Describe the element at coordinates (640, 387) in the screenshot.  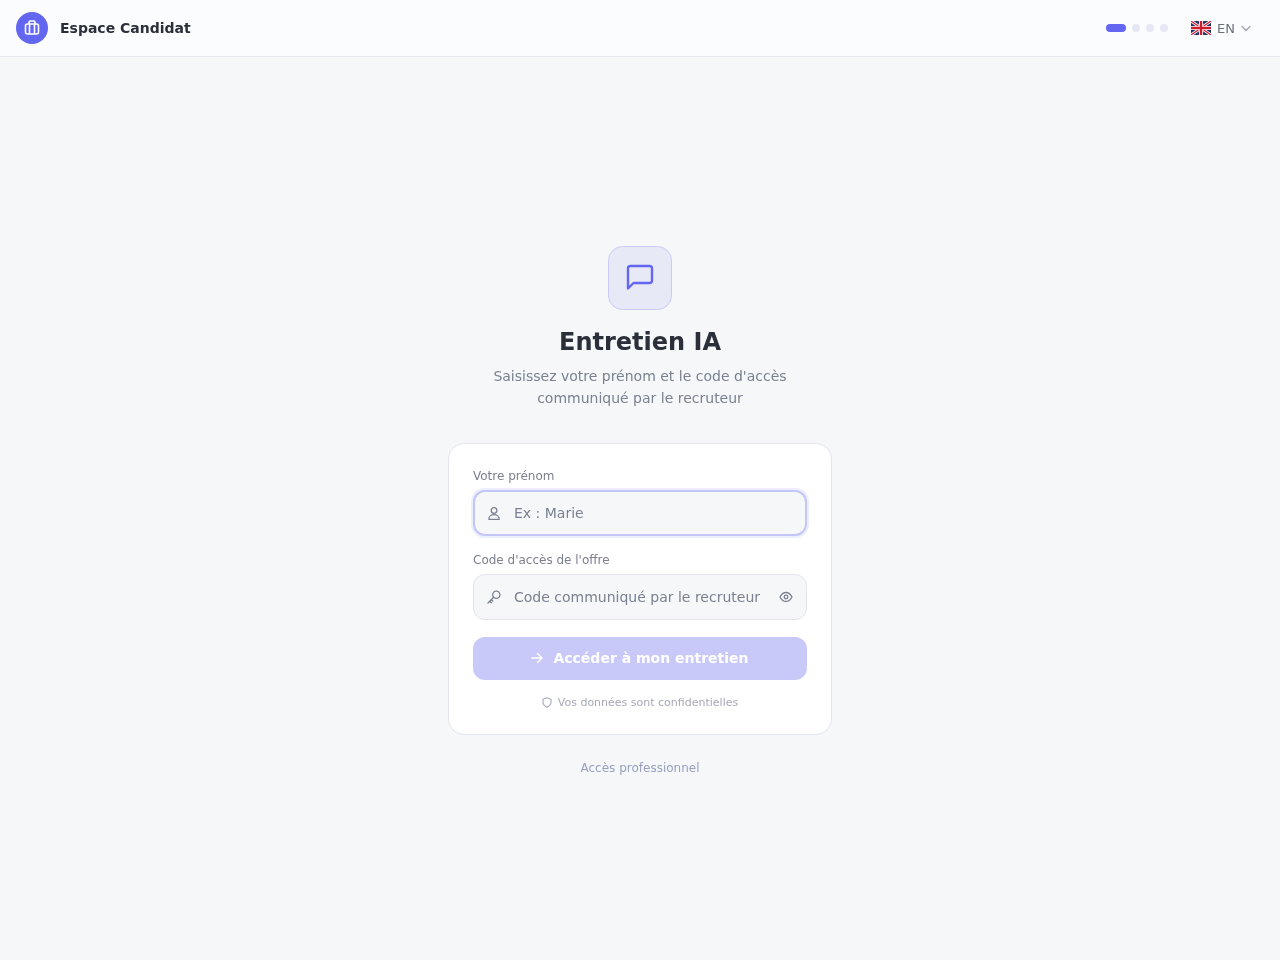
I see `page-subtitle: Saisissez votre prénom et le code d'accès communiqué par le recruteur` at that location.